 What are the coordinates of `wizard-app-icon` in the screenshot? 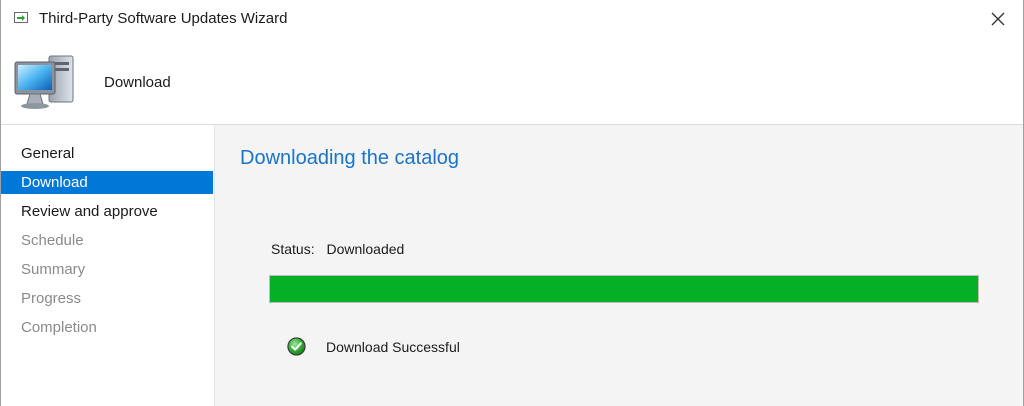 It's located at (21, 17).